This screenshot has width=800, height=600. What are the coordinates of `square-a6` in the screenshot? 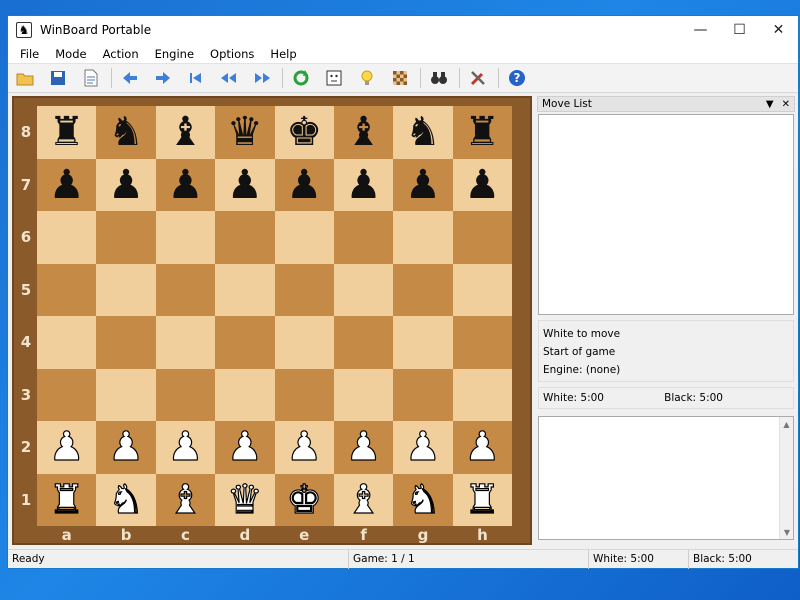 It's located at (67, 237).